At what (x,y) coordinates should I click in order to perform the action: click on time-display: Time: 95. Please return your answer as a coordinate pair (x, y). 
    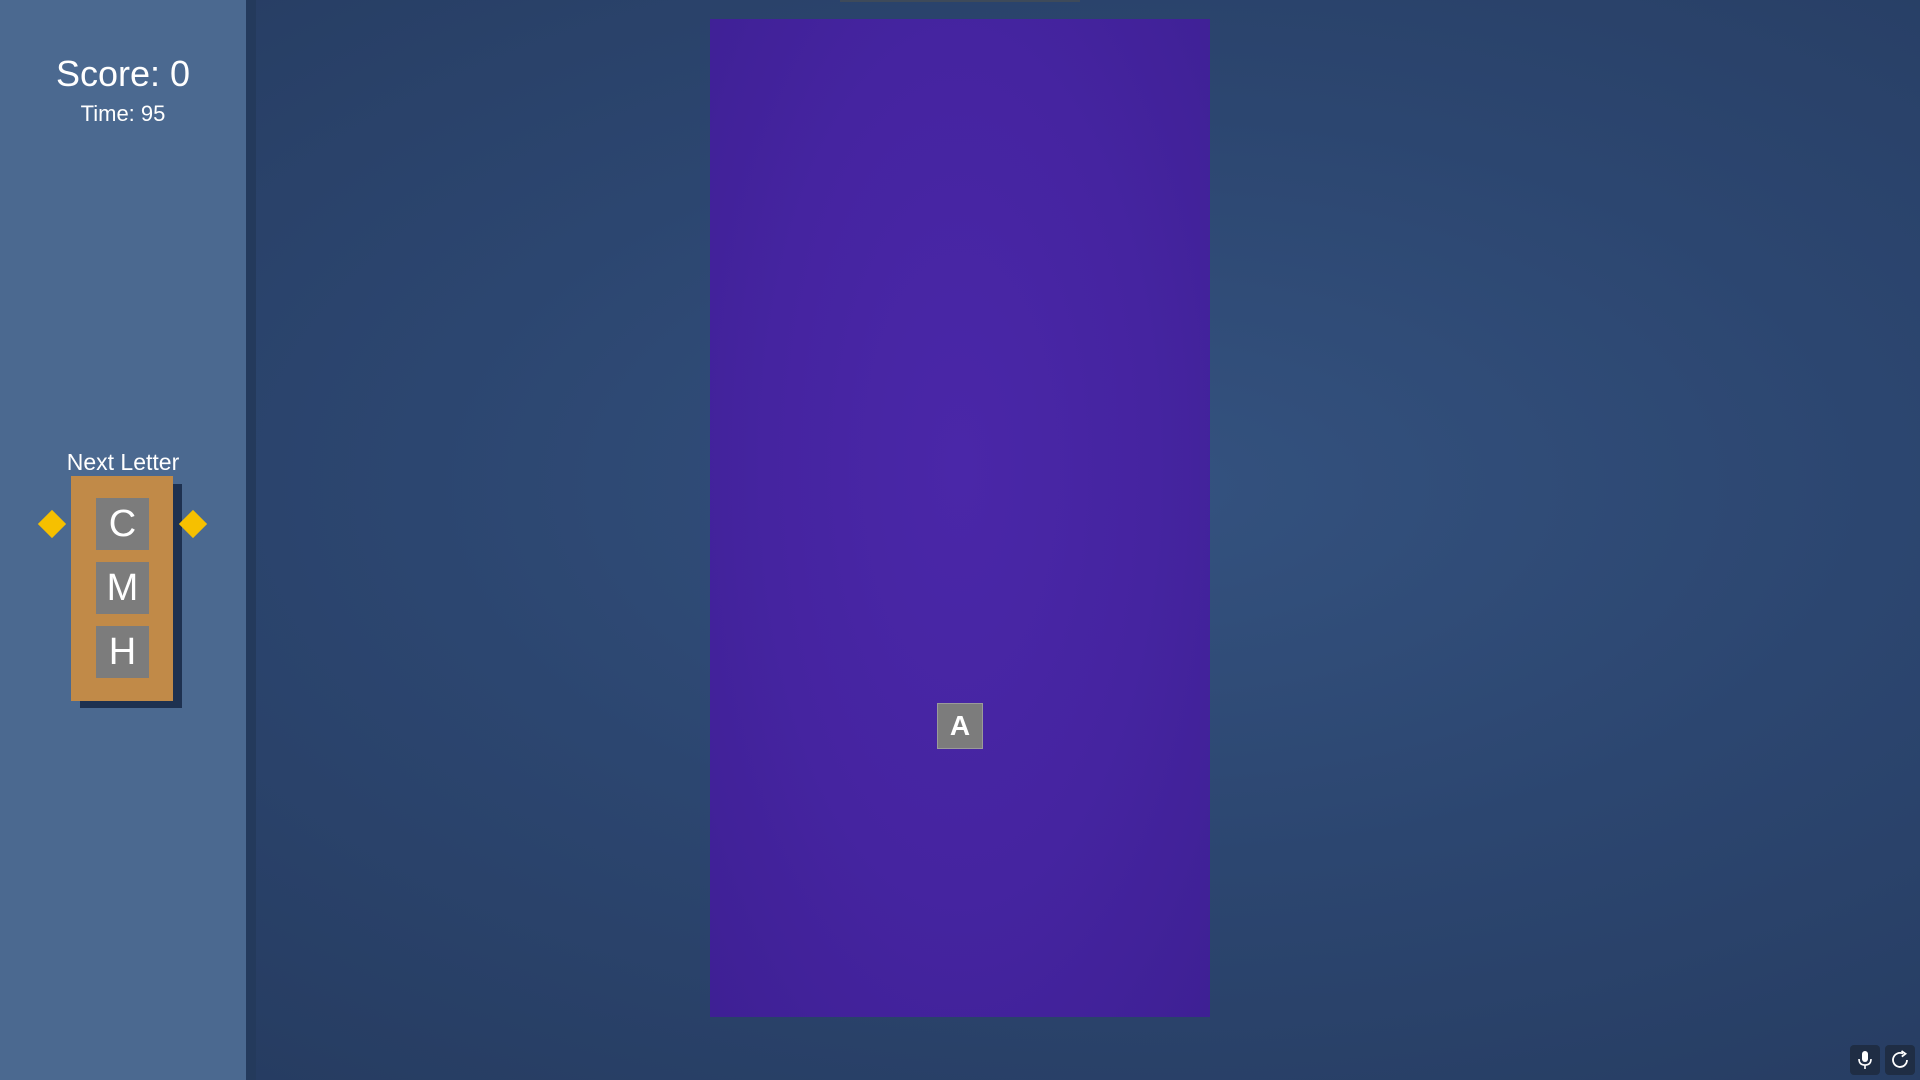
    Looking at the image, I should click on (123, 113).